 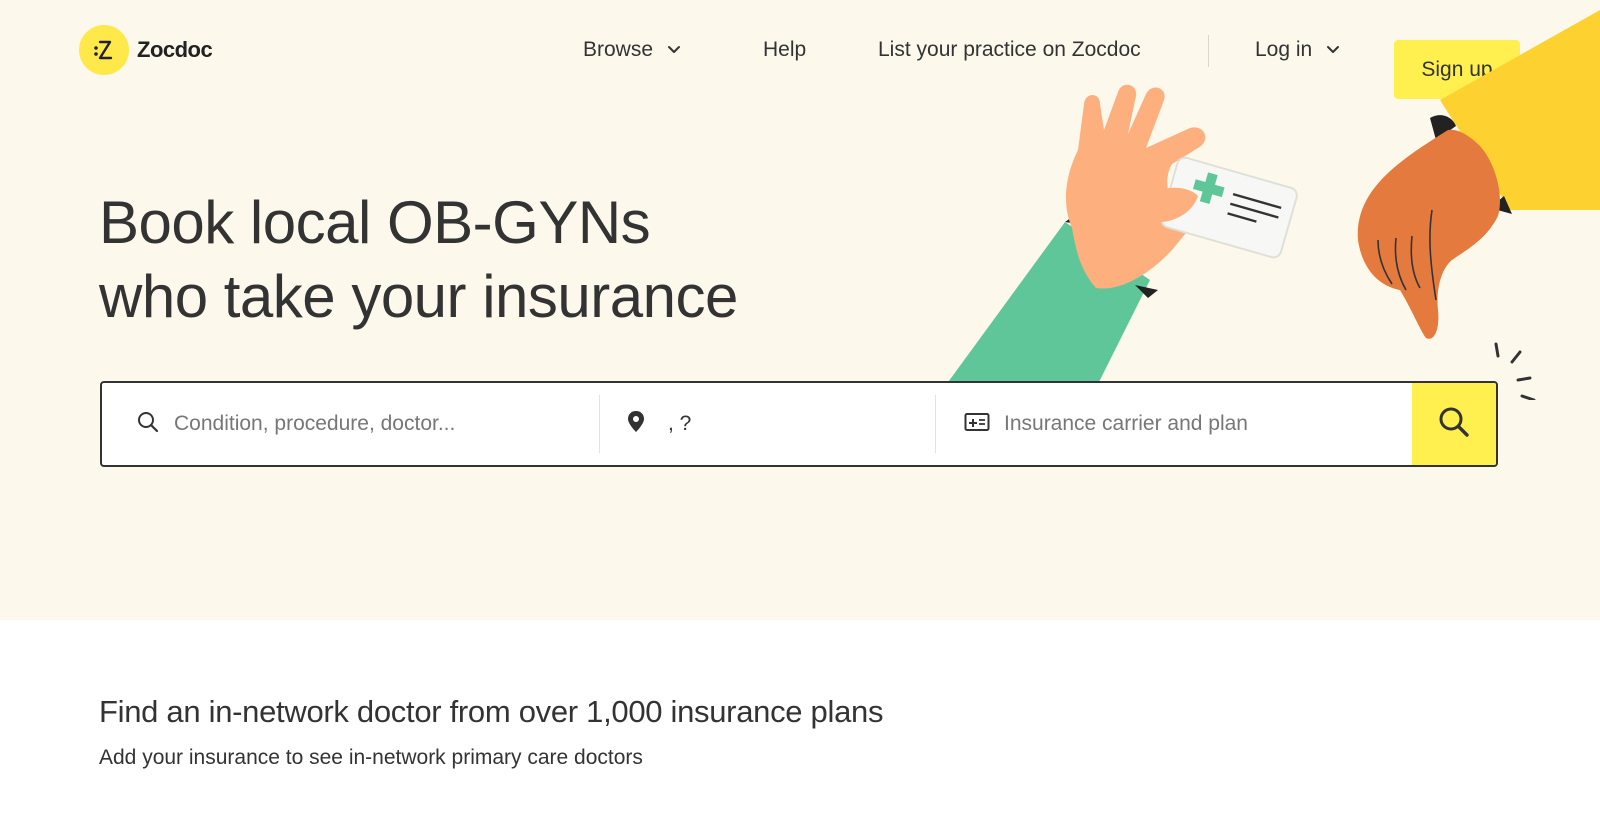 What do you see at coordinates (680, 423) in the screenshot?
I see `location-value: , ?` at bounding box center [680, 423].